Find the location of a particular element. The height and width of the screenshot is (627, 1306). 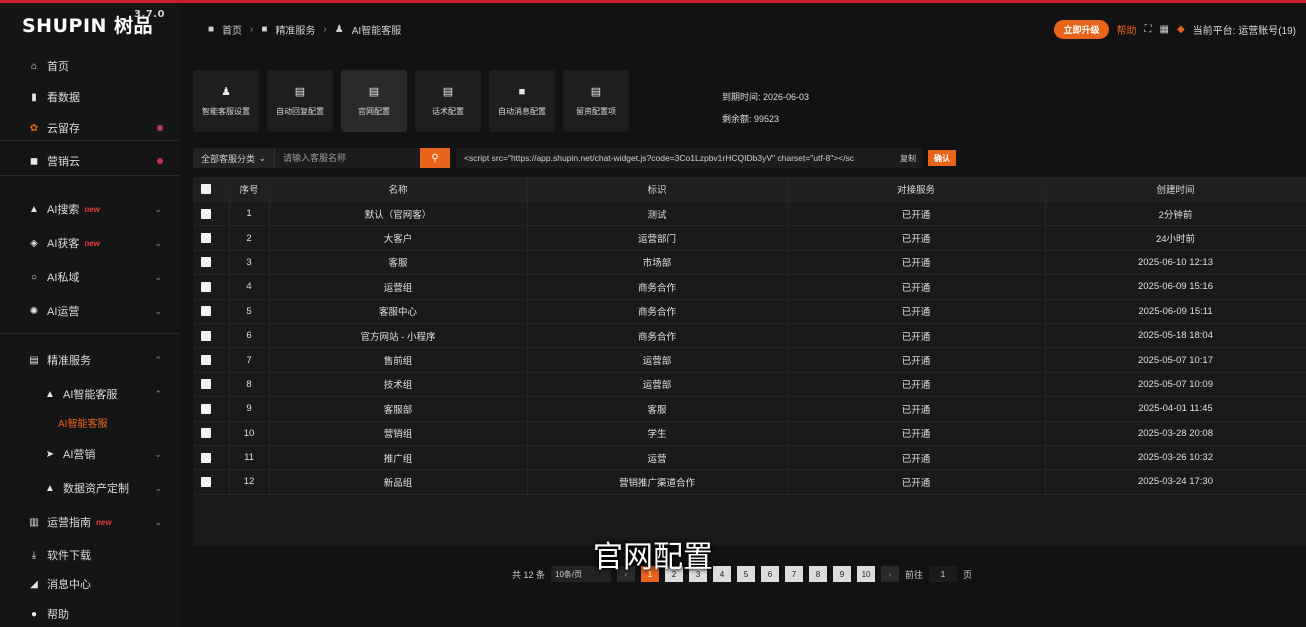

sidebar-item: ◼ 营销云 is located at coordinates (90, 161).